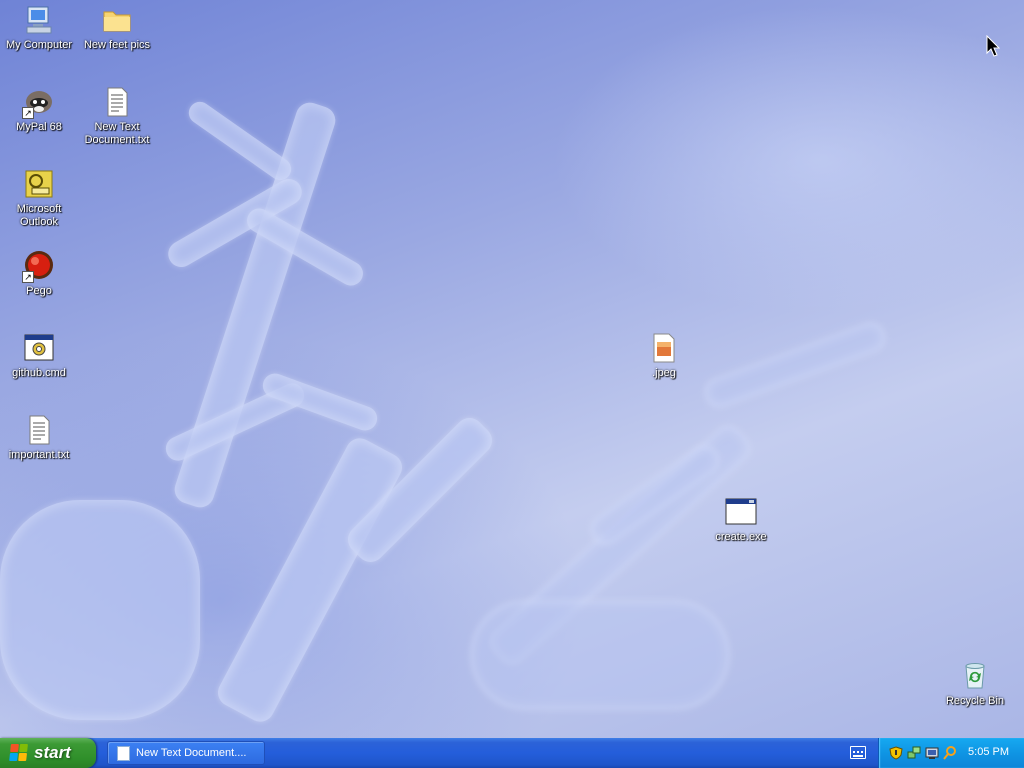 This screenshot has width=1024, height=768. I want to click on windows-logo-icon, so click(19, 753).